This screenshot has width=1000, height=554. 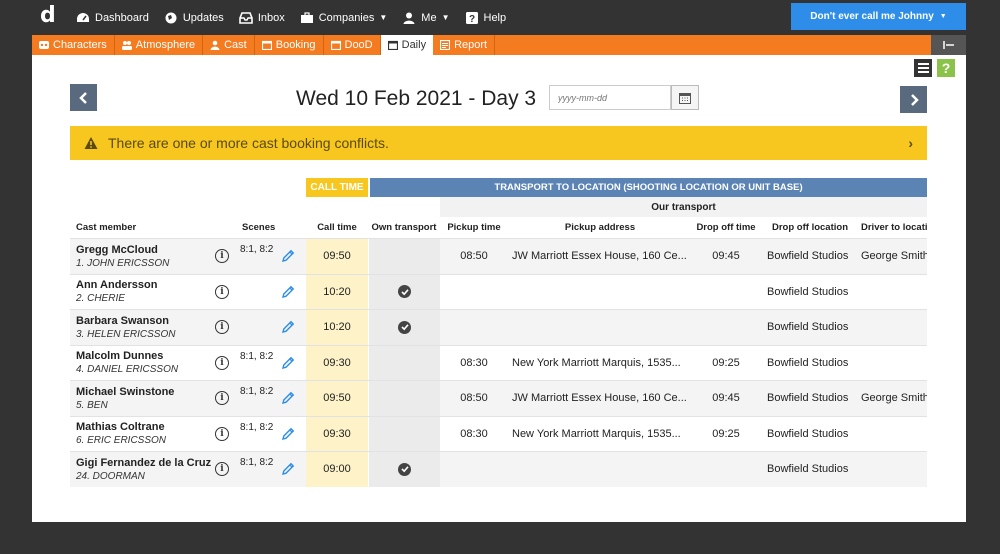 I want to click on nav-updates-label: Updates, so click(x=203, y=17).